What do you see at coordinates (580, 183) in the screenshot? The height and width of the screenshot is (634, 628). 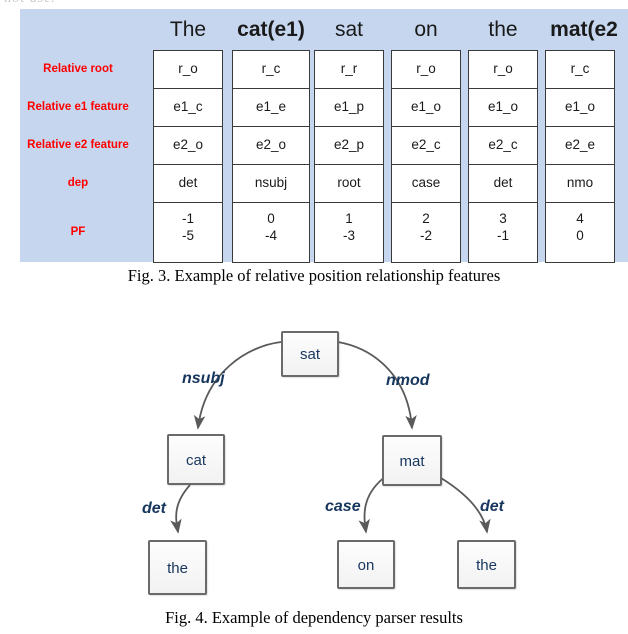 I see `cell-dep: nmo` at bounding box center [580, 183].